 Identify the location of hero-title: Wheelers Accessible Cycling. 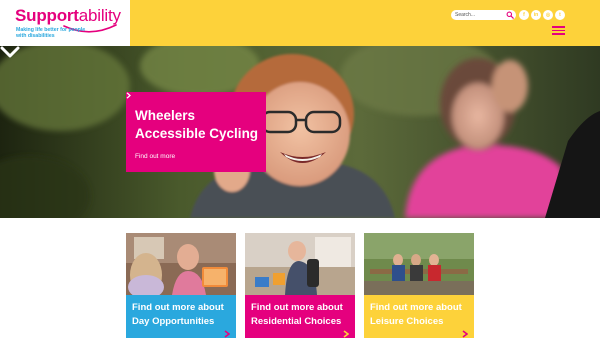
(197, 124).